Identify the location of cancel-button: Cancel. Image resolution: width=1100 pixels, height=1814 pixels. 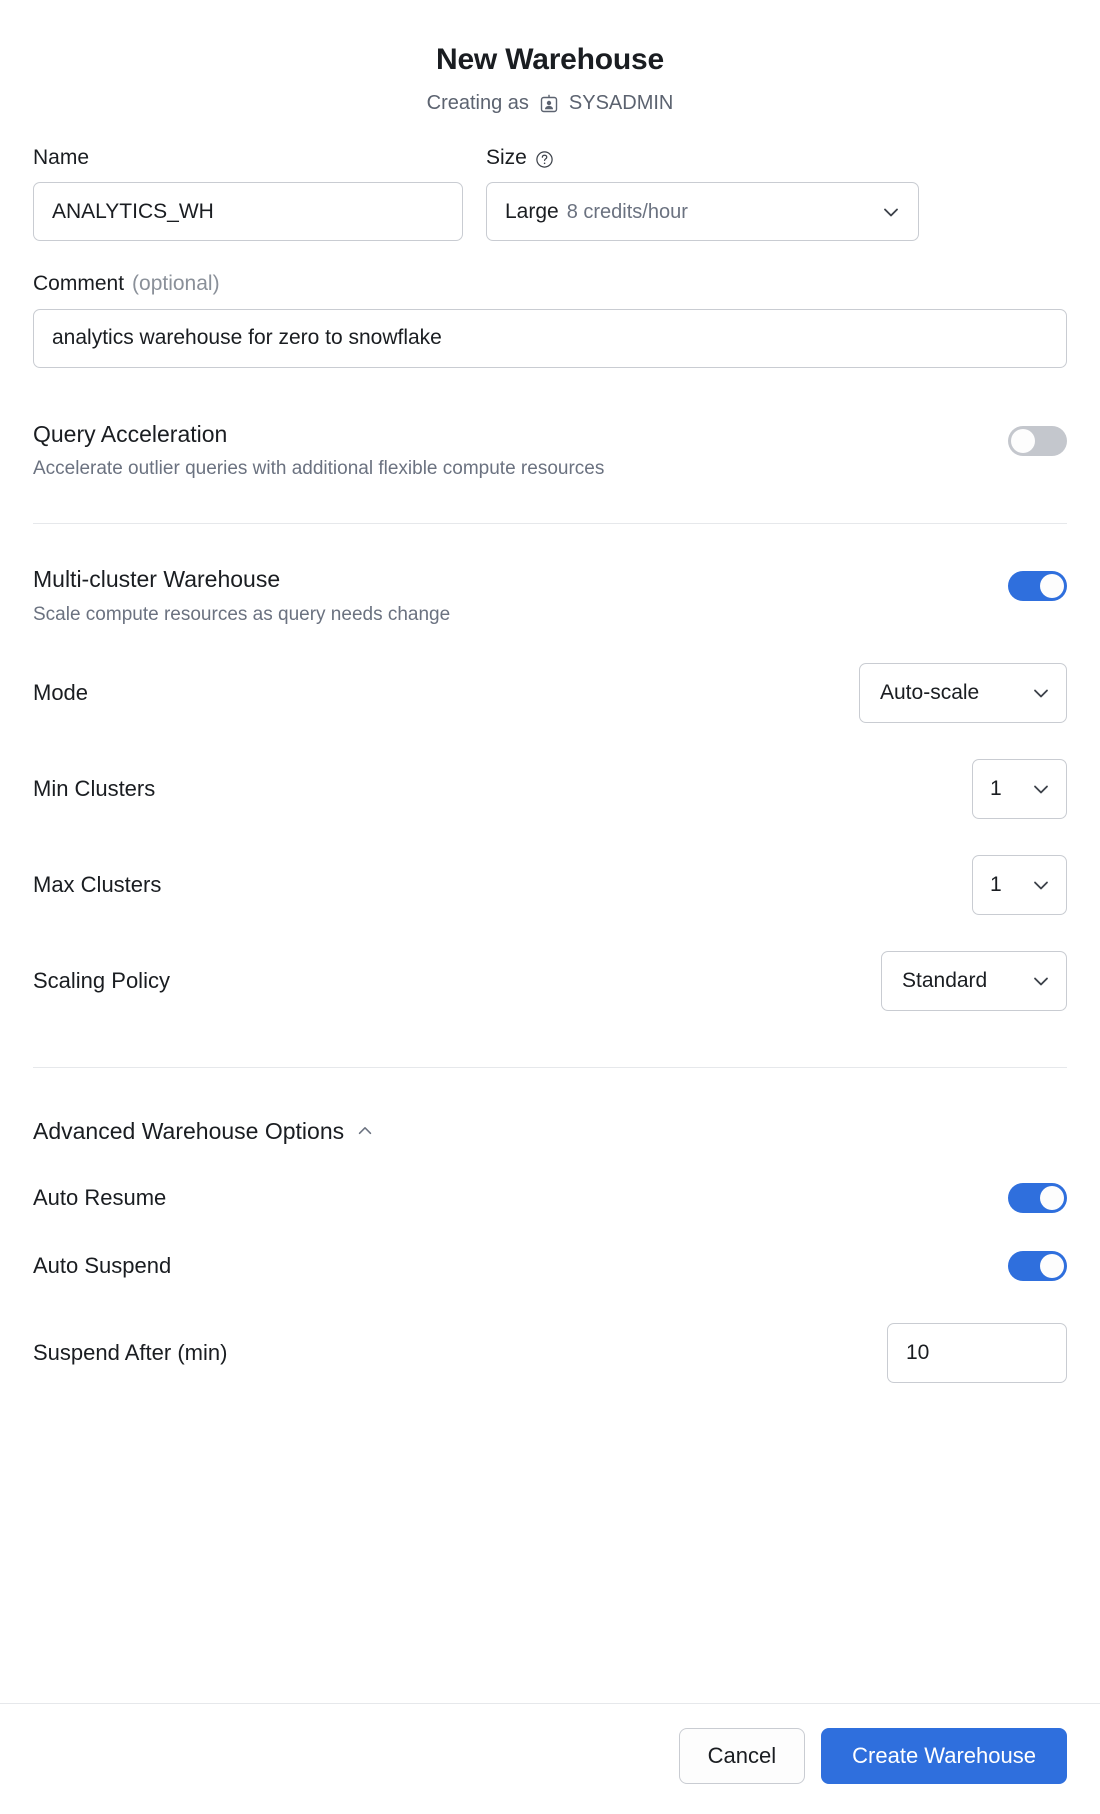
(742, 1756).